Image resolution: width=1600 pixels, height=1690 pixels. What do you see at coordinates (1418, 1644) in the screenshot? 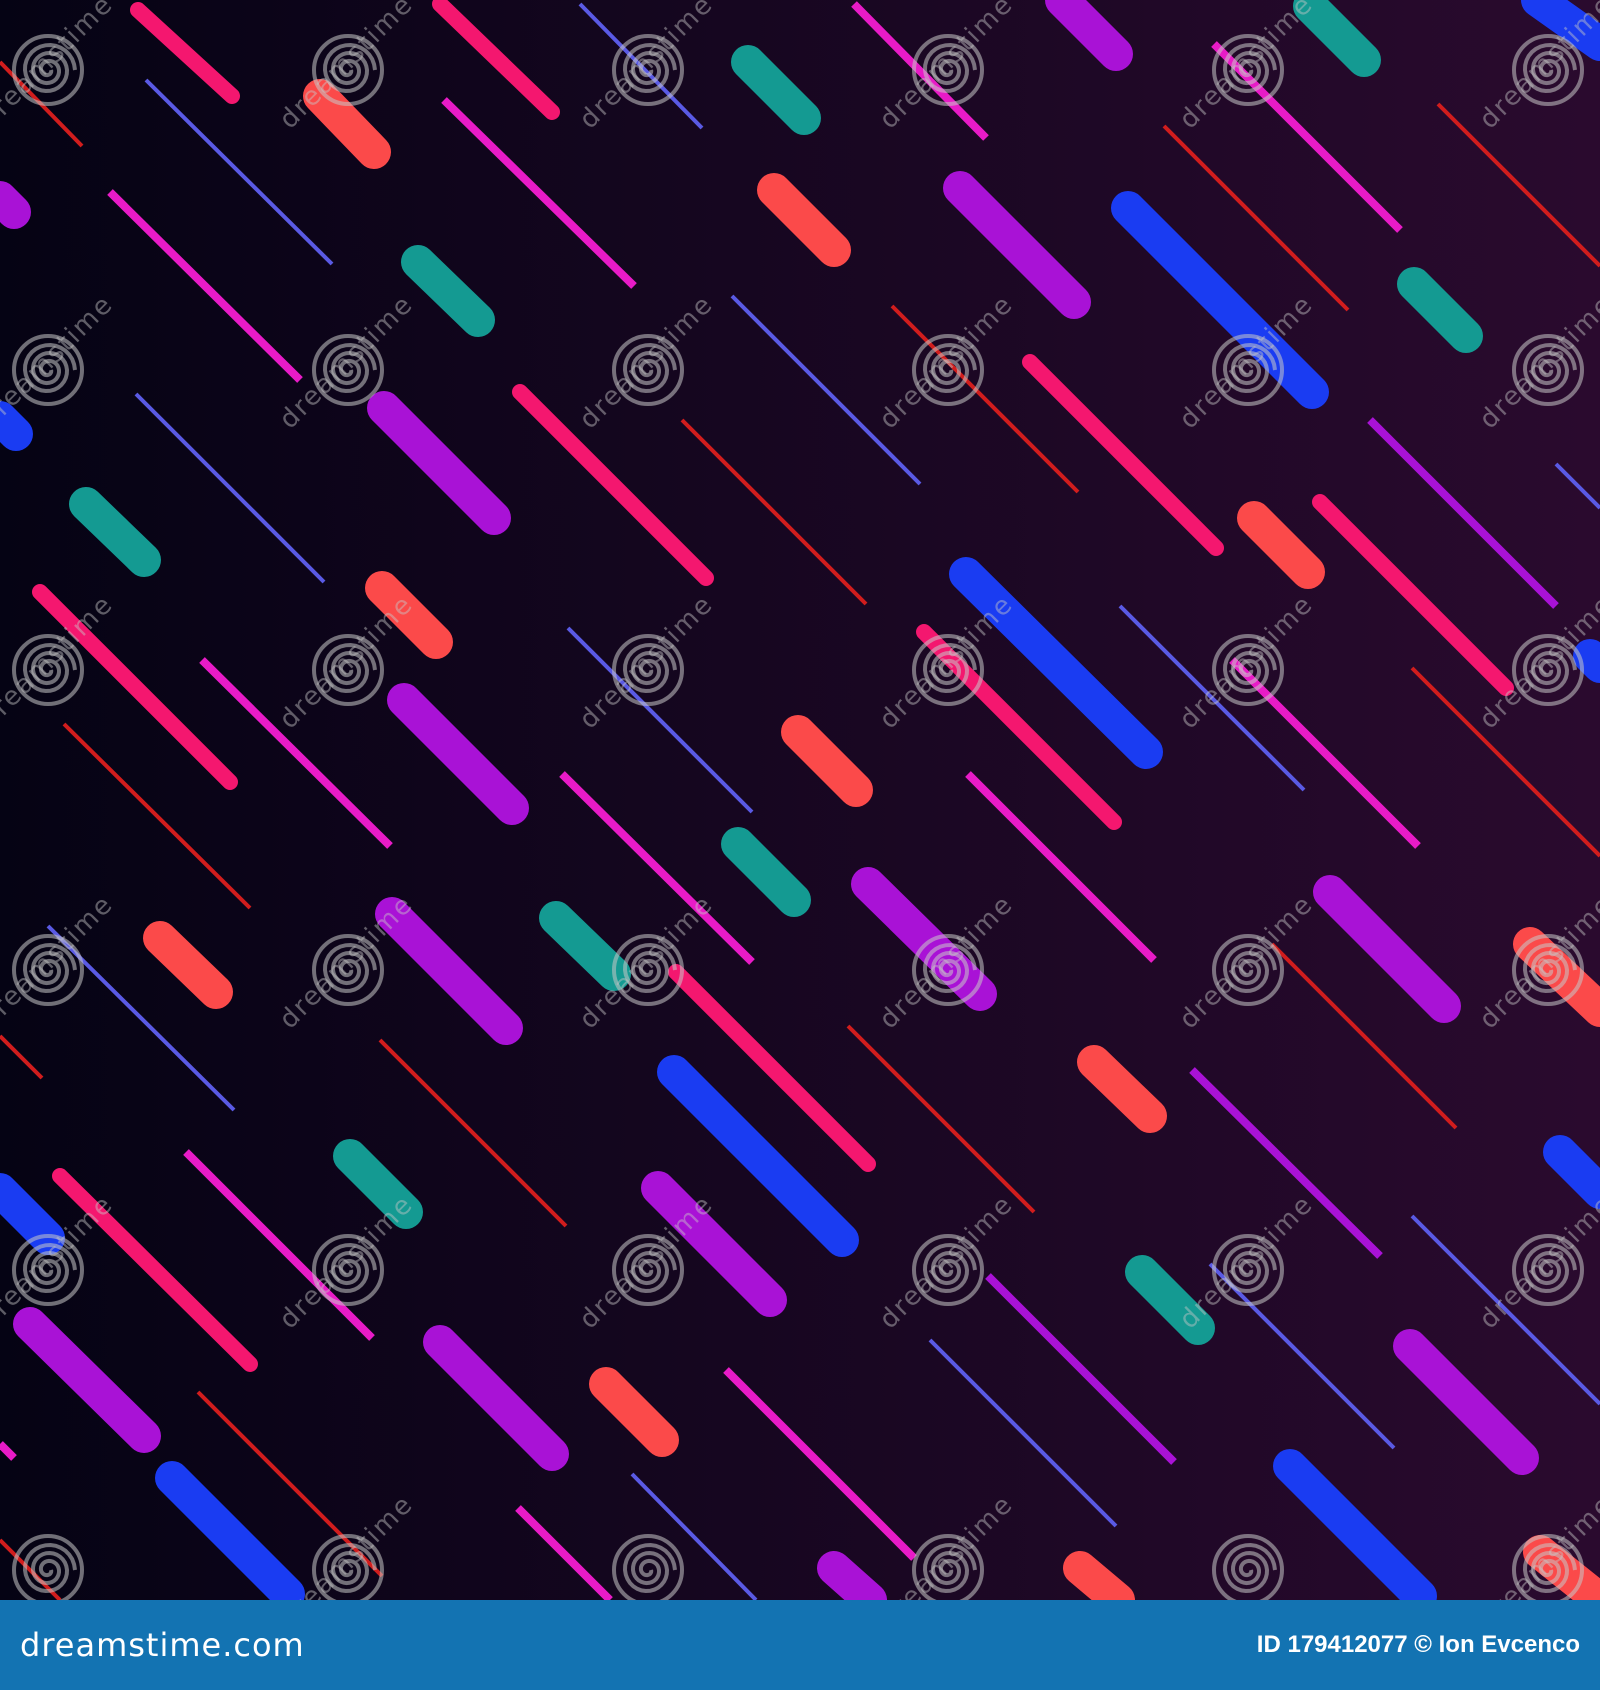
I see `footer-image-credit: ID 179412077 © Ion Evcenco` at bounding box center [1418, 1644].